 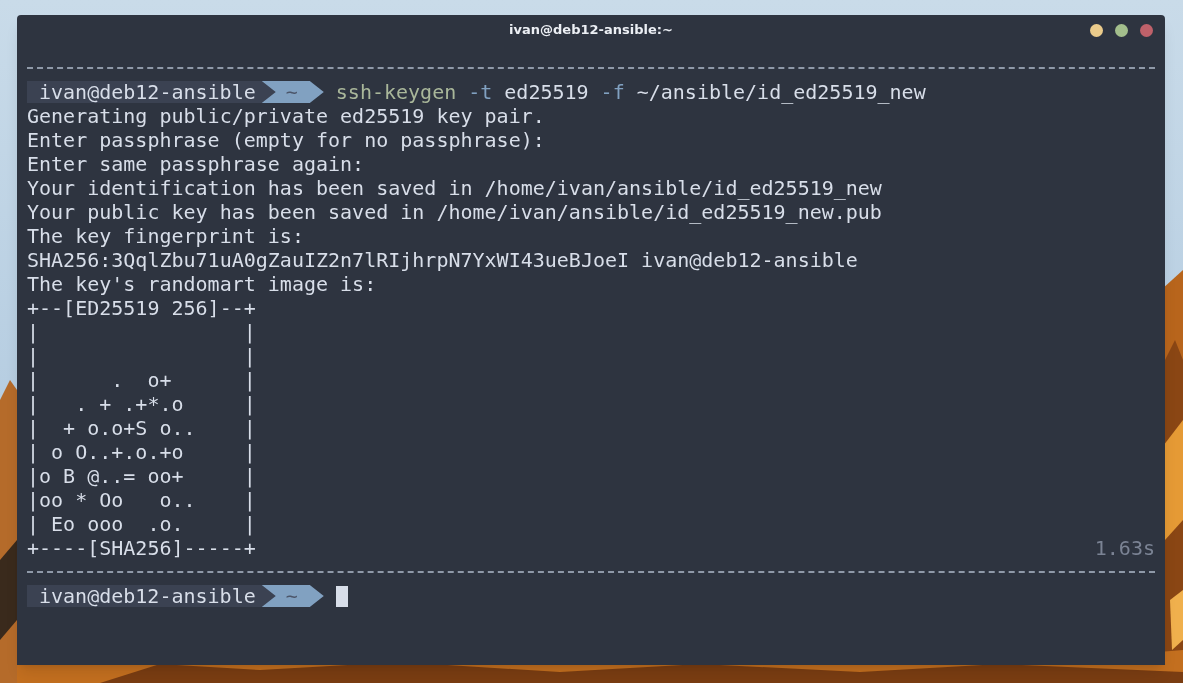 I want to click on output-line: Your identification has been saved in /home/ivan/ansible/id_ed25519_new, so click(x=454, y=188).